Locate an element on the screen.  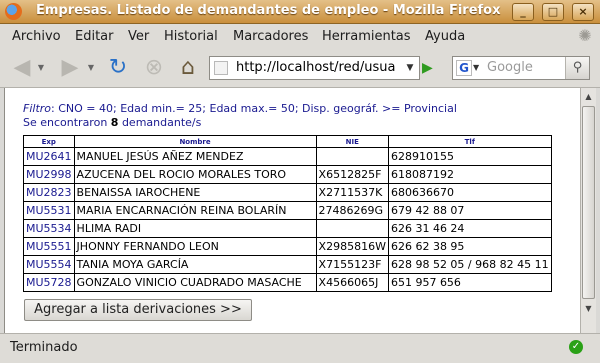
url-bar: http://localhost/red/usua ▼ is located at coordinates (314, 68).